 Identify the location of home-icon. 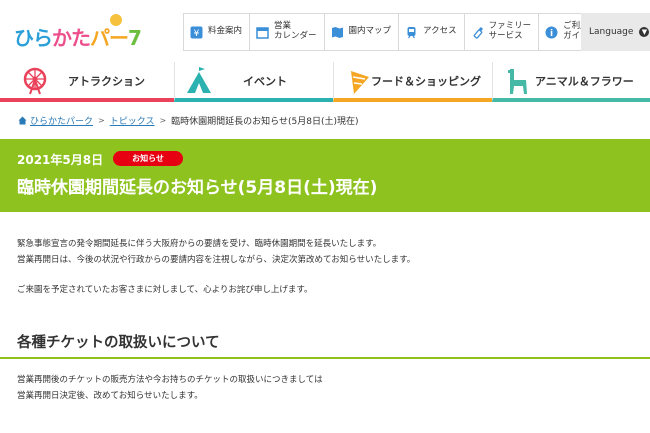
(22, 120).